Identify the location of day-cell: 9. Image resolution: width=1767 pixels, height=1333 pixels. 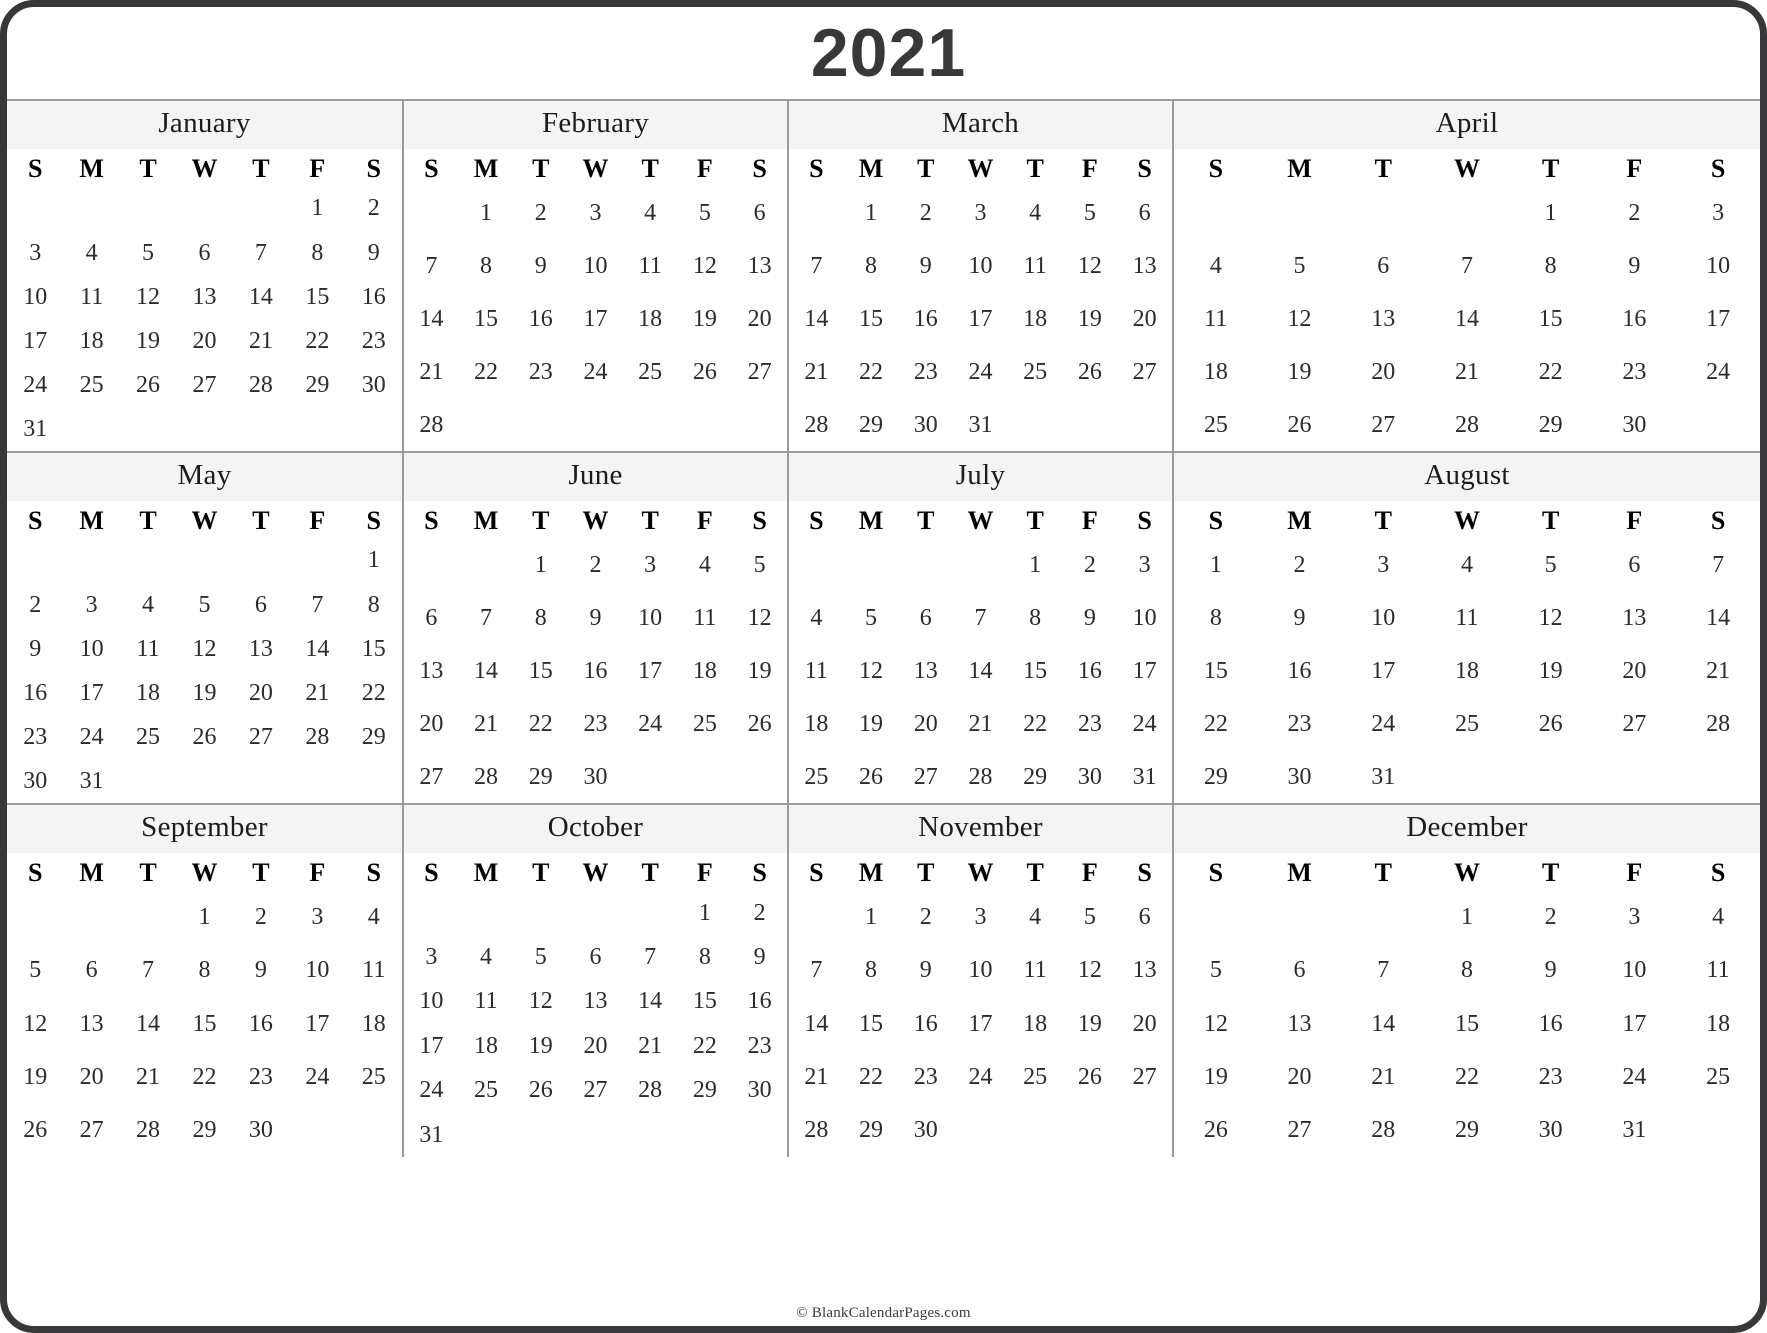
(759, 957).